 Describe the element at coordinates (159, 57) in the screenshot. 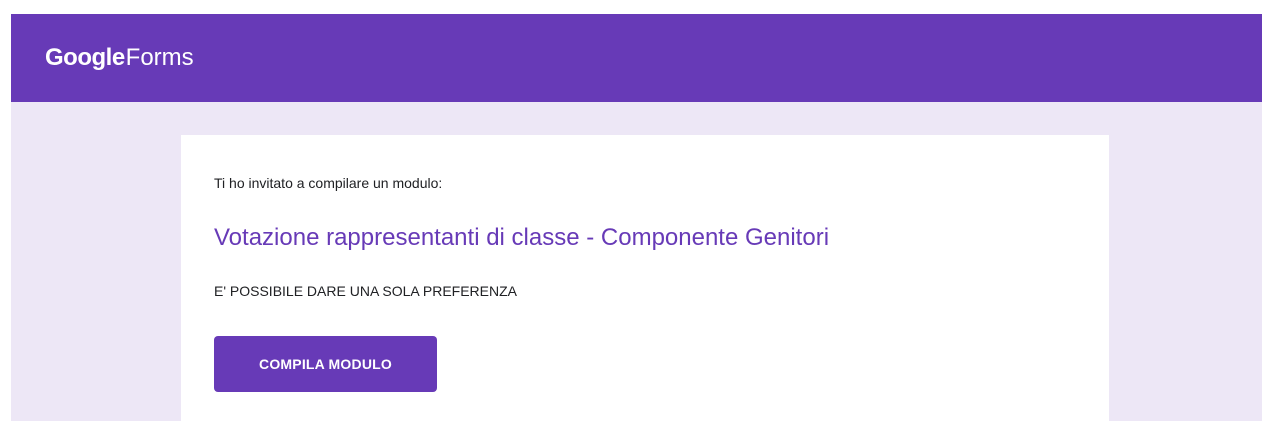

I see `logo-forms-text: Forms` at that location.